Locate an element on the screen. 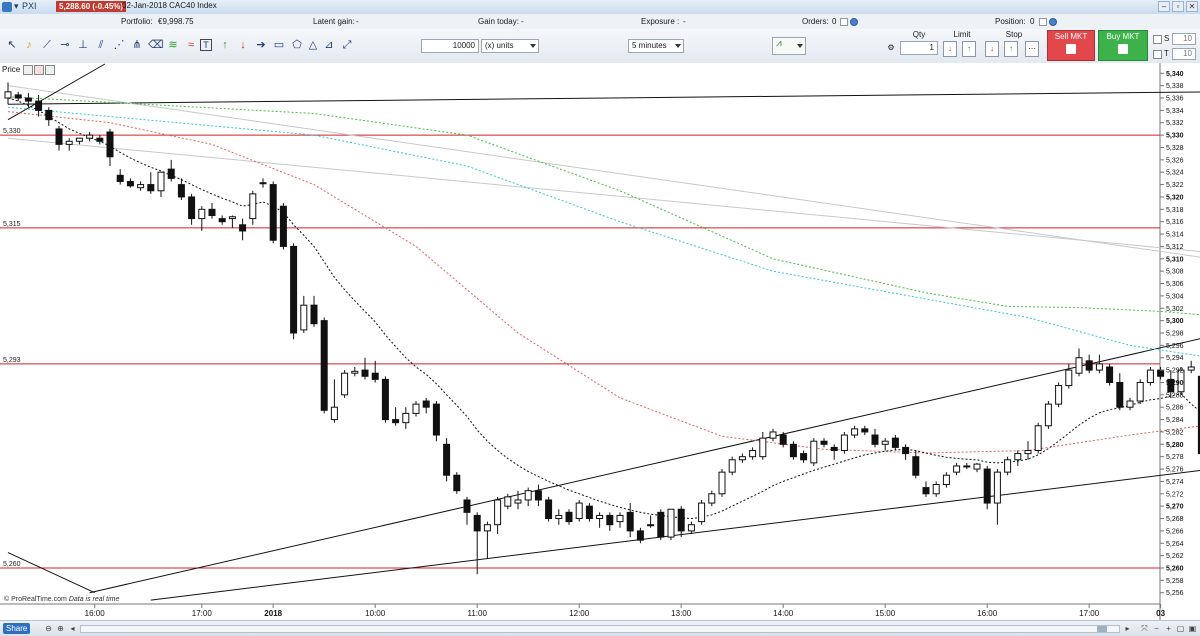 The width and height of the screenshot is (1200, 636). eraser-tool-icon: ⌫ is located at coordinates (156, 45).